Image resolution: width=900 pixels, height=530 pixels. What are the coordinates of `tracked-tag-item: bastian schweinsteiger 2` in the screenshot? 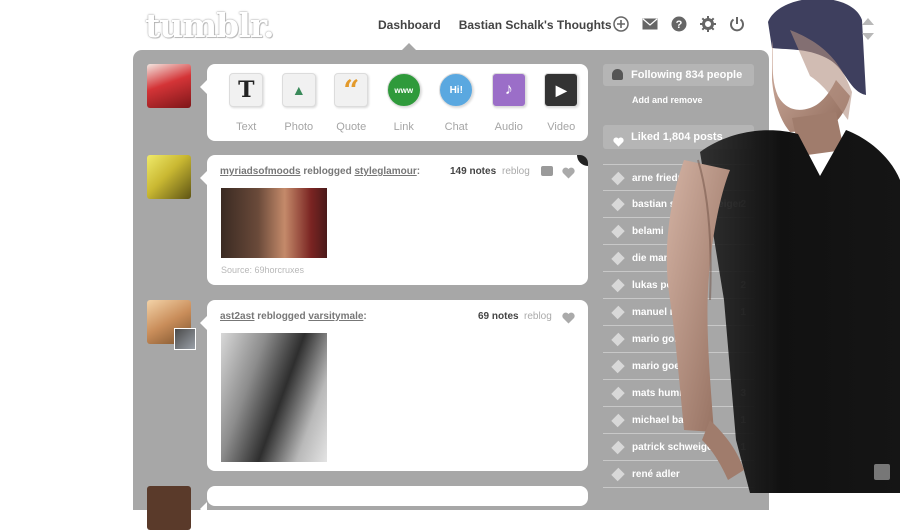 It's located at (678, 204).